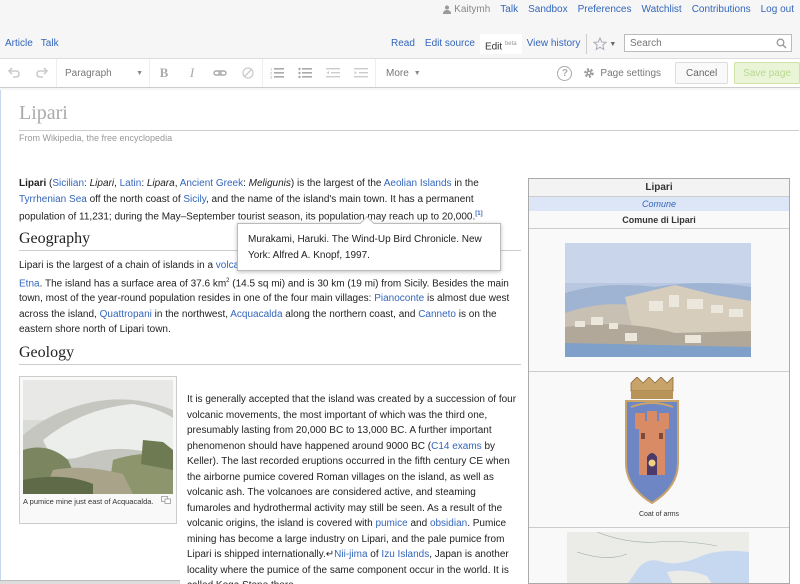  What do you see at coordinates (337, 183) in the screenshot?
I see `text-run: ) is the largest of the` at bounding box center [337, 183].